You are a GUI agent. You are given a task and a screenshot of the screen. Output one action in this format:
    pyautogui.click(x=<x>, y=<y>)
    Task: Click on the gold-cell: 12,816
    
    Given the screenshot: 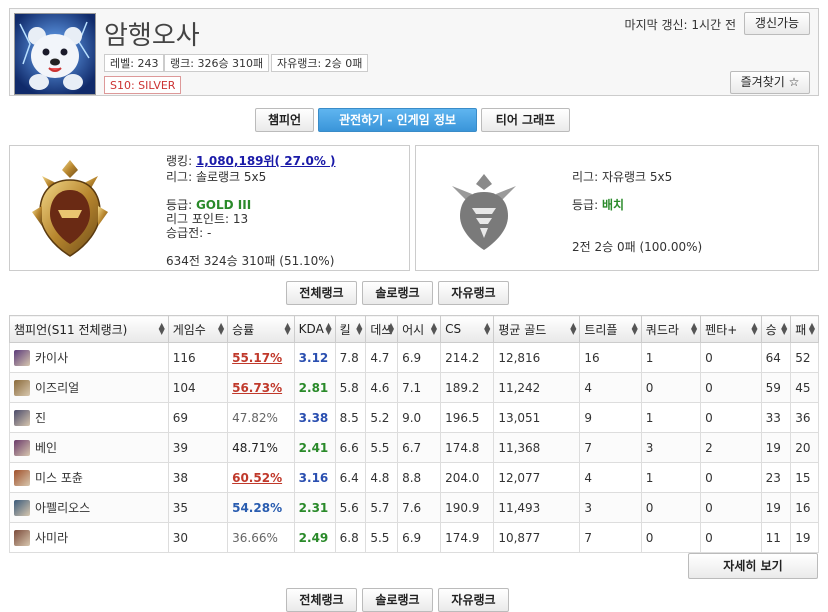 What is the action you would take?
    pyautogui.click(x=537, y=357)
    